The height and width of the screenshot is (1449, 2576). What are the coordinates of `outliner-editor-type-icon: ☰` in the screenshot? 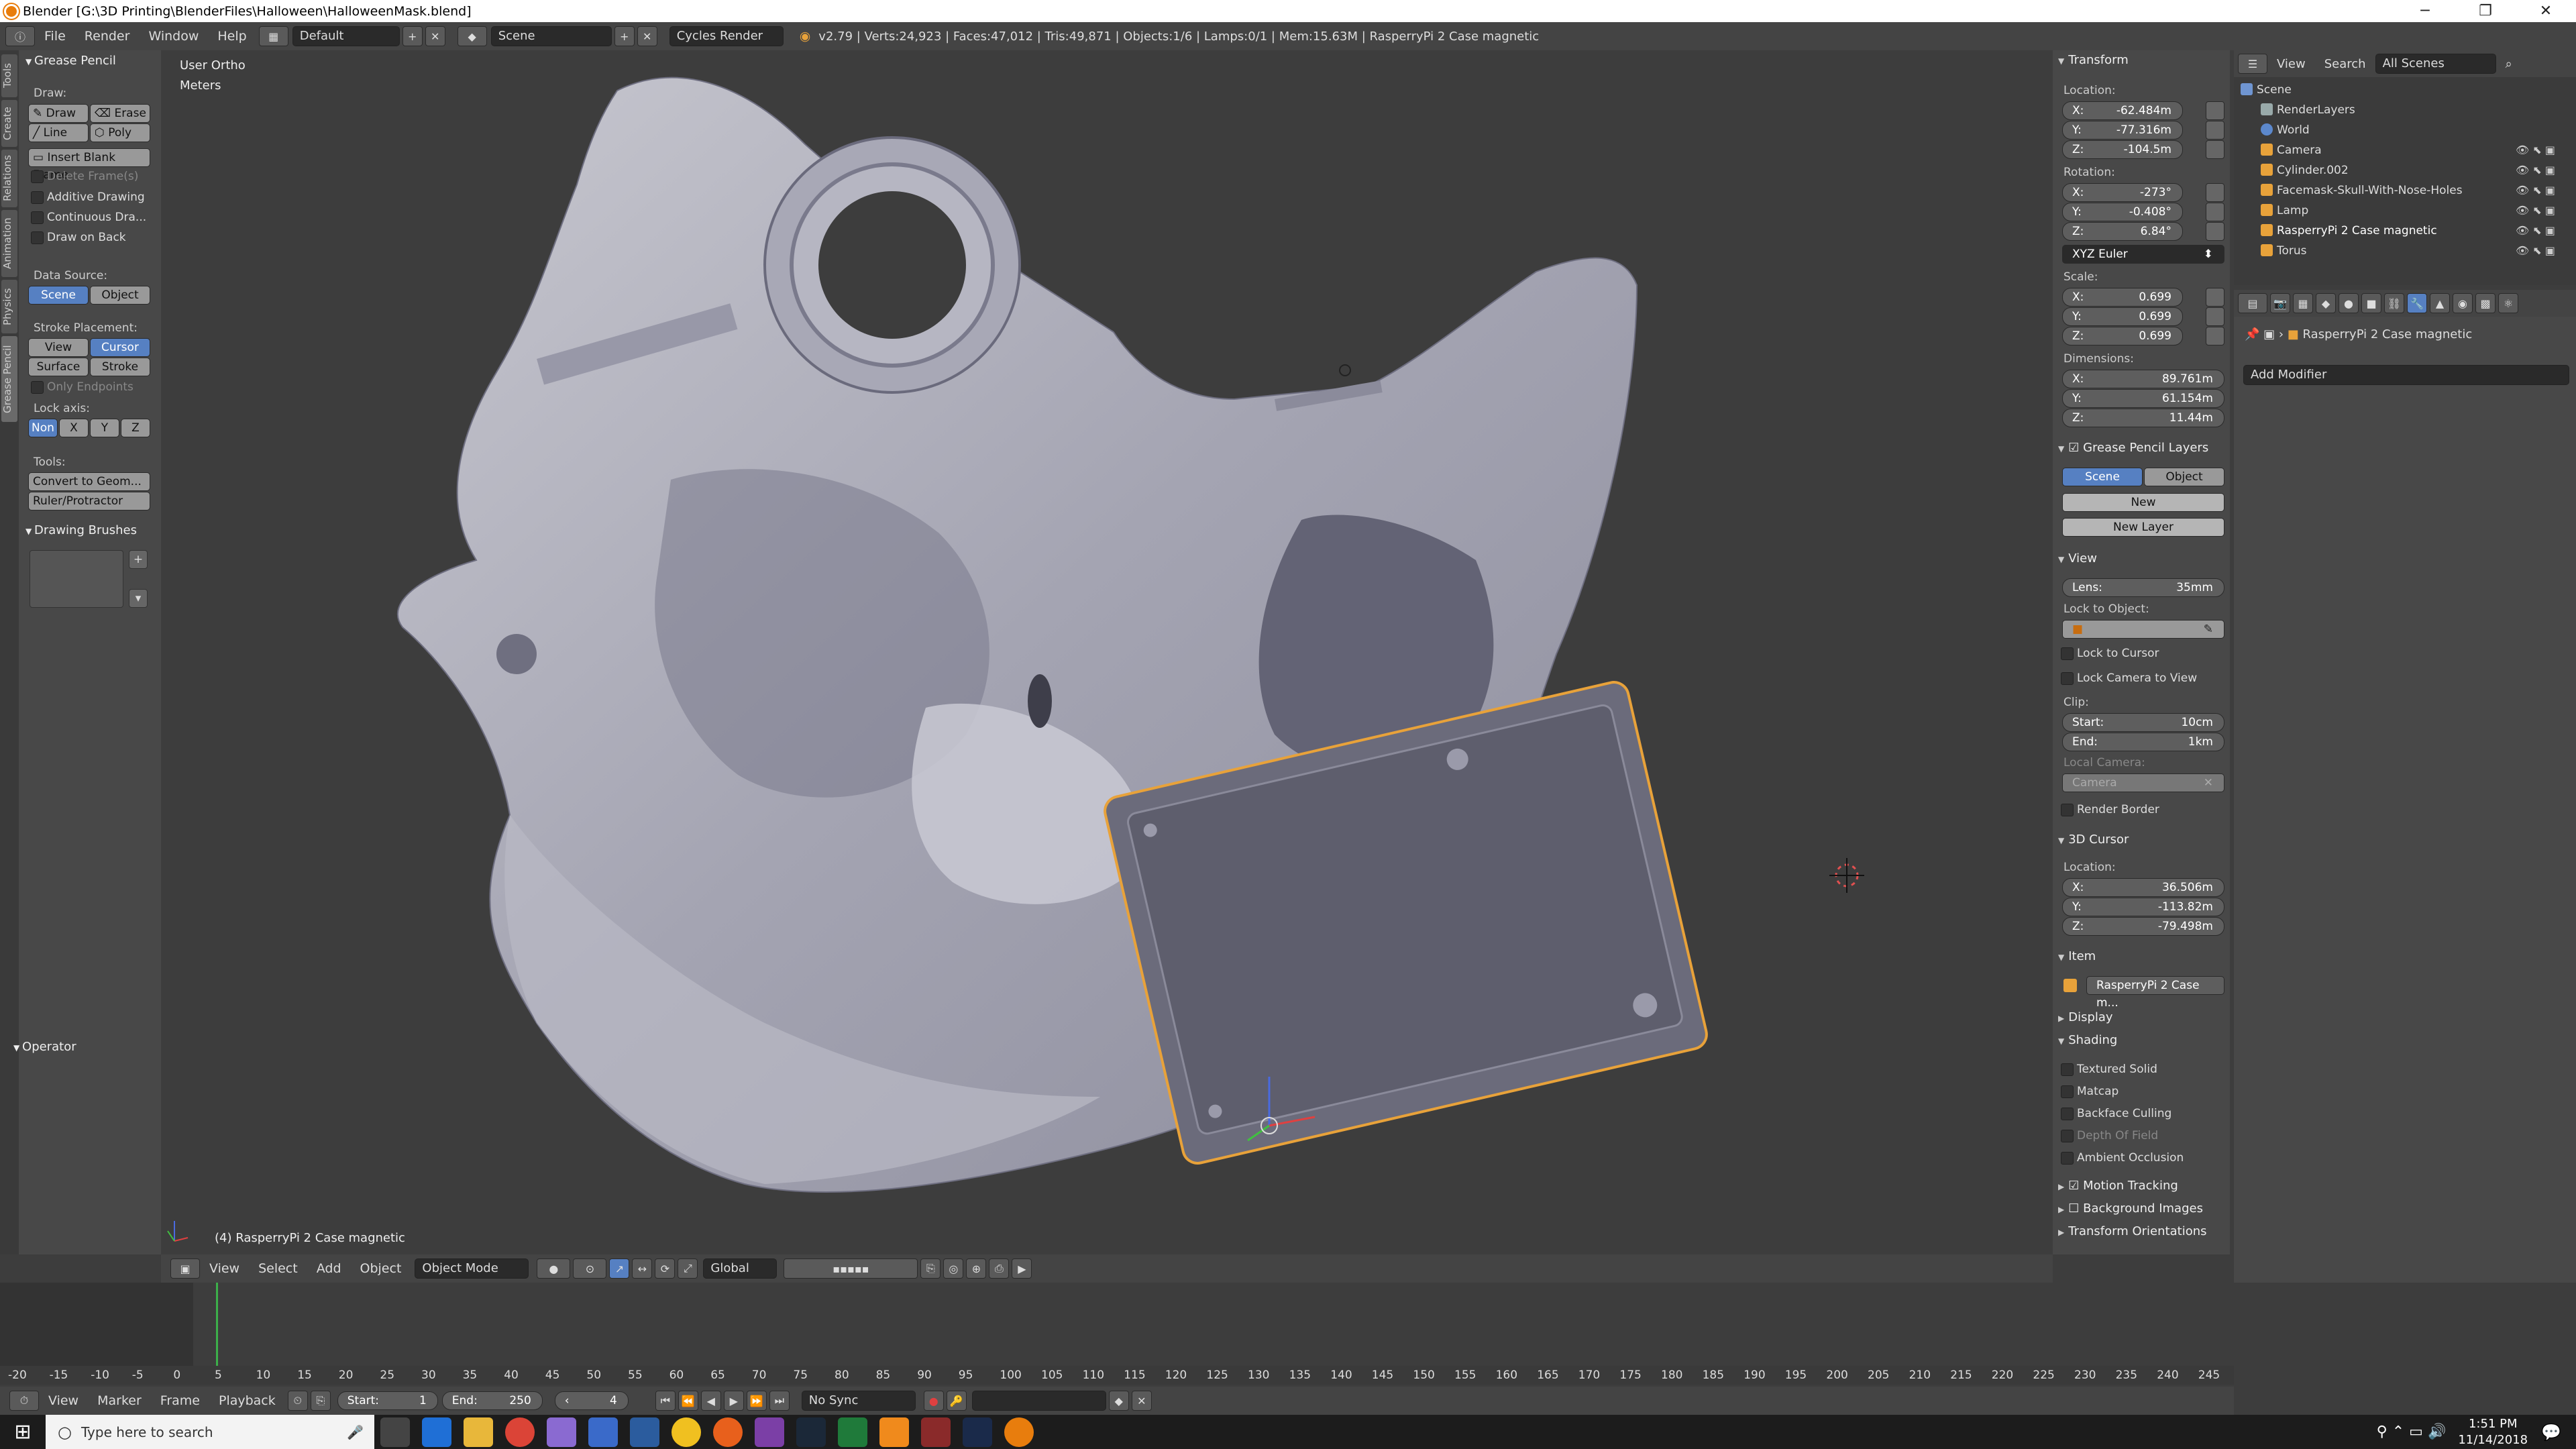 It's located at (2252, 64).